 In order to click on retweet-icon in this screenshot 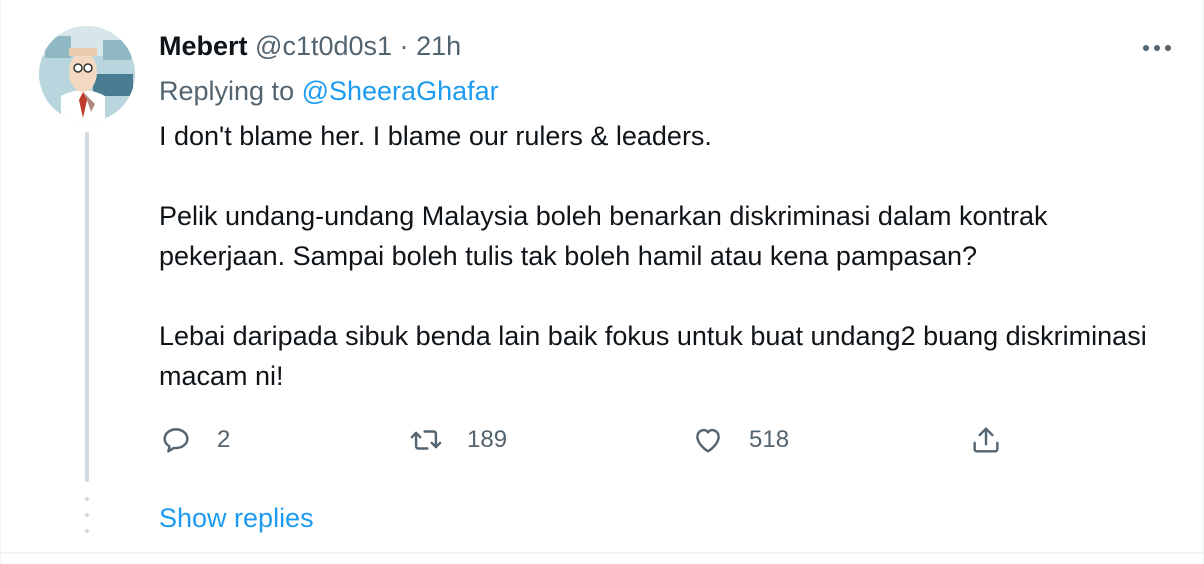, I will do `click(426, 440)`.